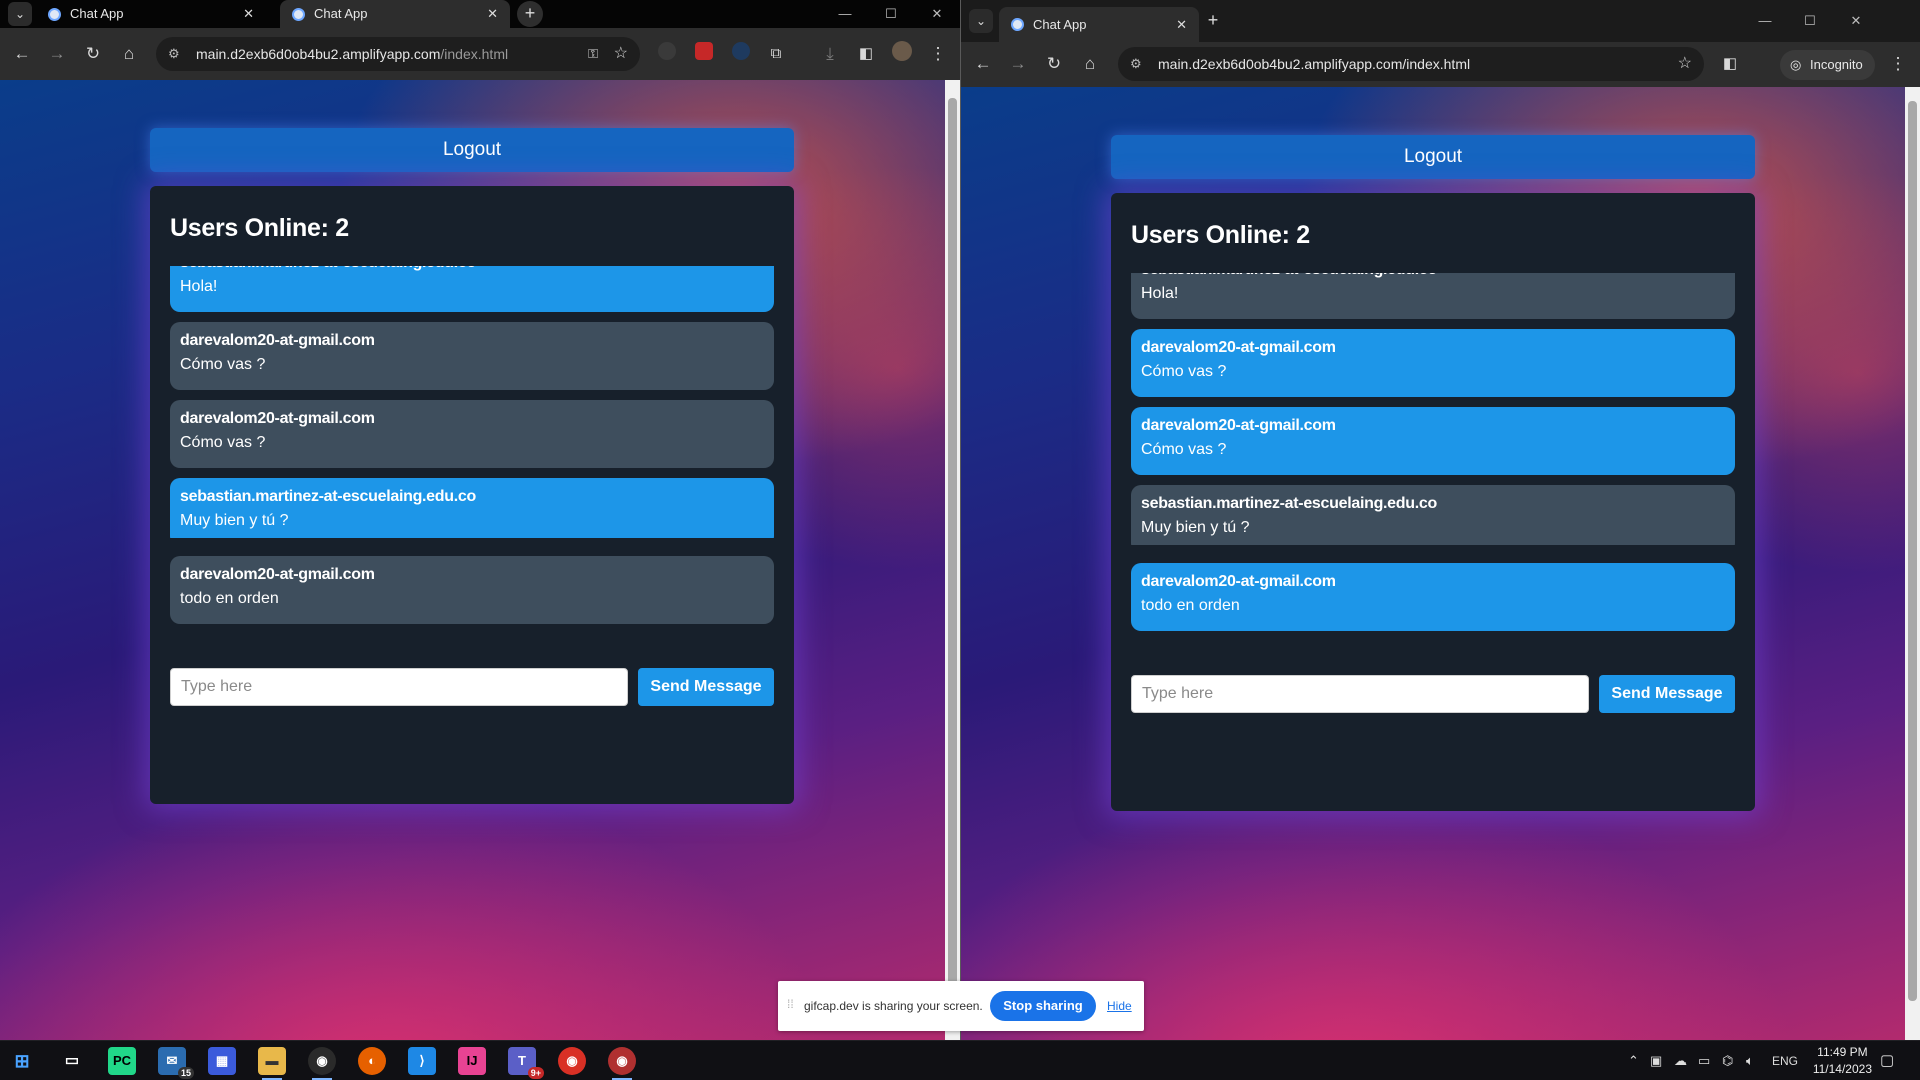  I want to click on message-sender: darevalom20-at-gmail.com, so click(277, 574).